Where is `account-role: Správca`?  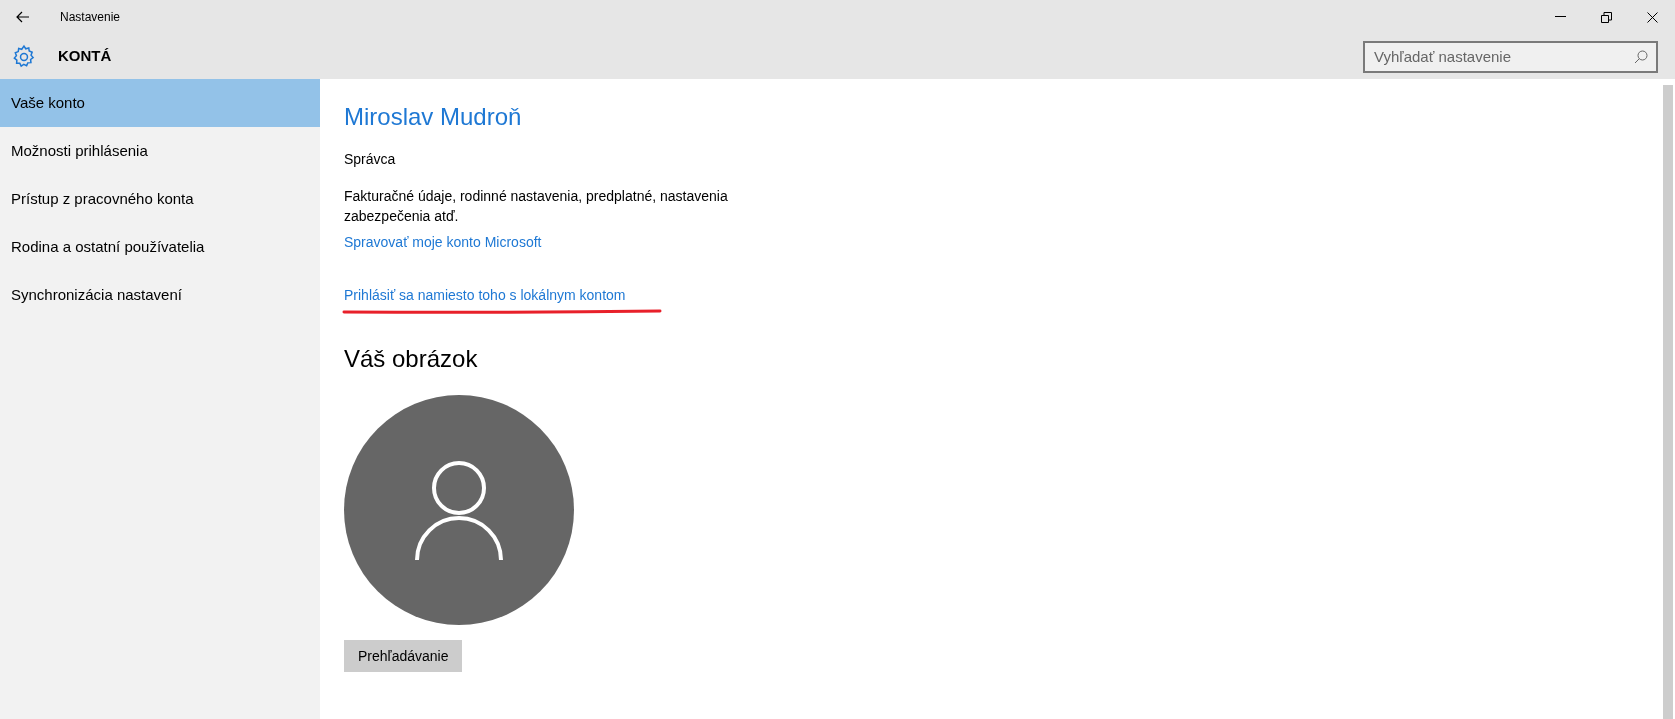
account-role: Správca is located at coordinates (370, 159).